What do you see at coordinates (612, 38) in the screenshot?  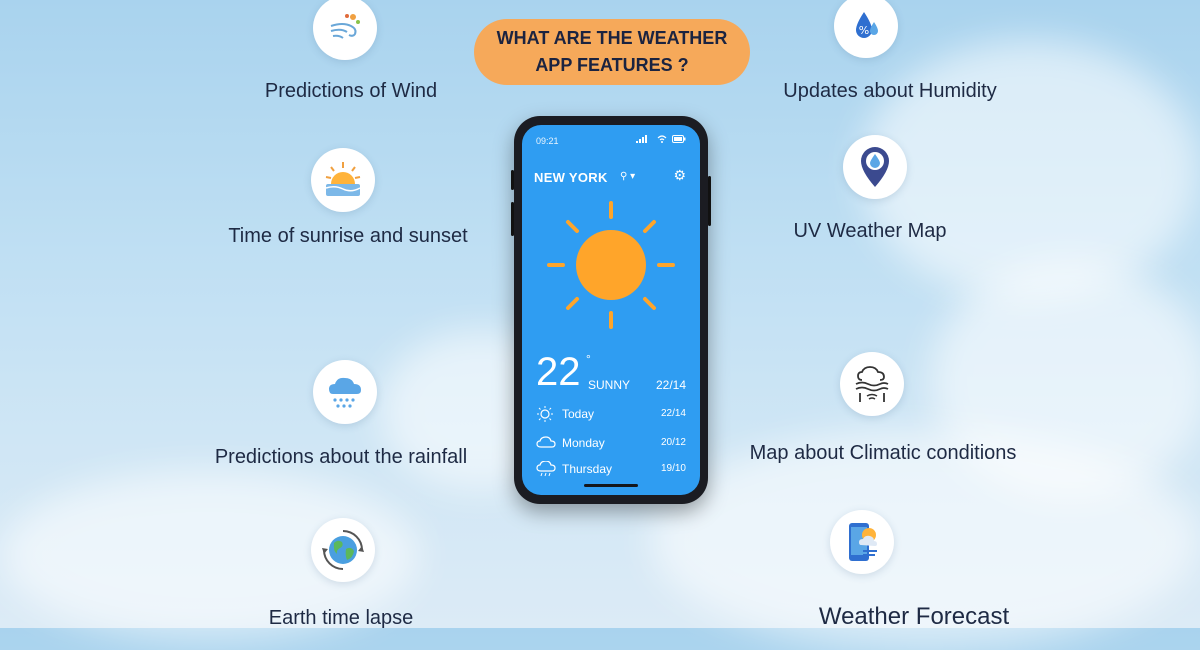 I see `title-line-1: WHAT ARE THE WEATHER` at bounding box center [612, 38].